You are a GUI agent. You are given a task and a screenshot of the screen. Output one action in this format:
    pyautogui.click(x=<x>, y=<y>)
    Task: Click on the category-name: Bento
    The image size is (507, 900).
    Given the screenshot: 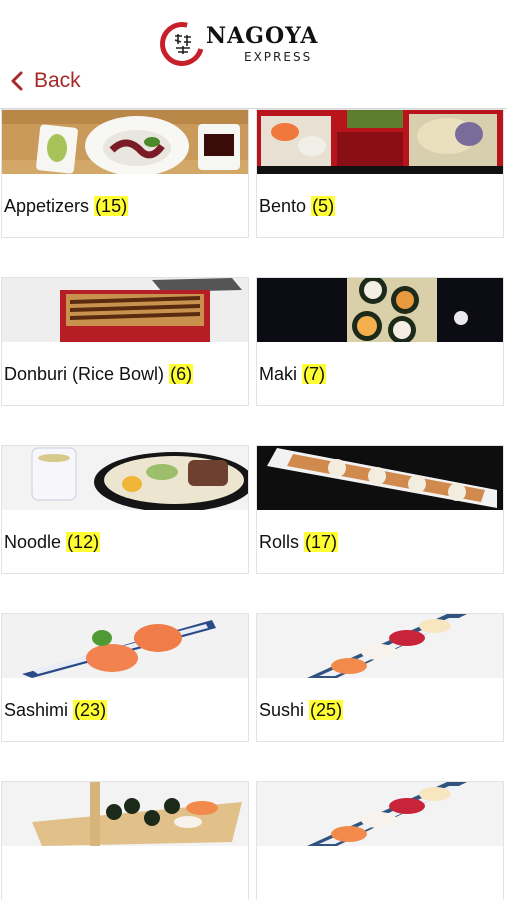 What is the action you would take?
    pyautogui.click(x=283, y=206)
    